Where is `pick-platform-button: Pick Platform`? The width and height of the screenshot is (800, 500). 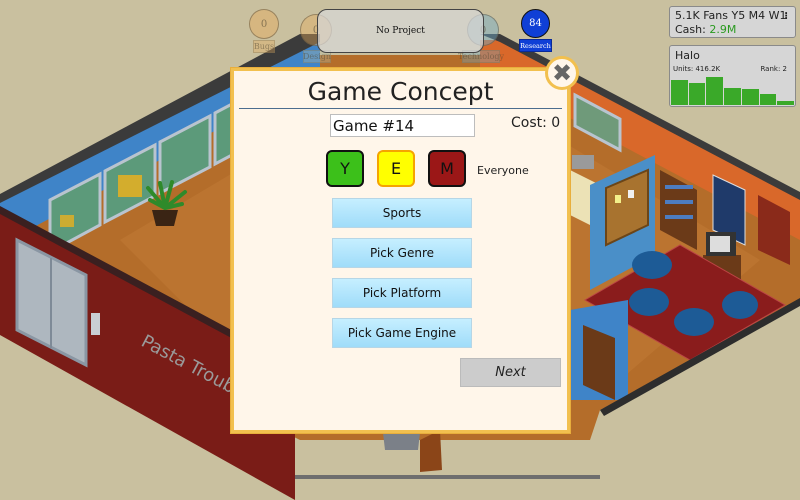 pick-platform-button: Pick Platform is located at coordinates (402, 293).